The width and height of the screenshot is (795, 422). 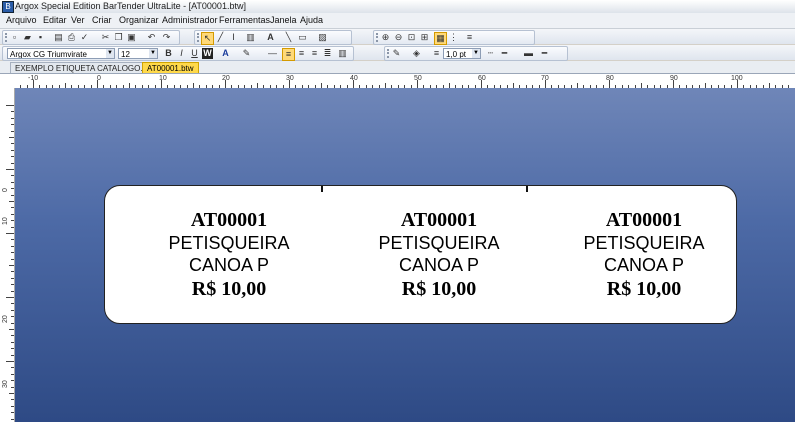 What do you see at coordinates (453, 37) in the screenshot?
I see `grid-icon: ⋮` at bounding box center [453, 37].